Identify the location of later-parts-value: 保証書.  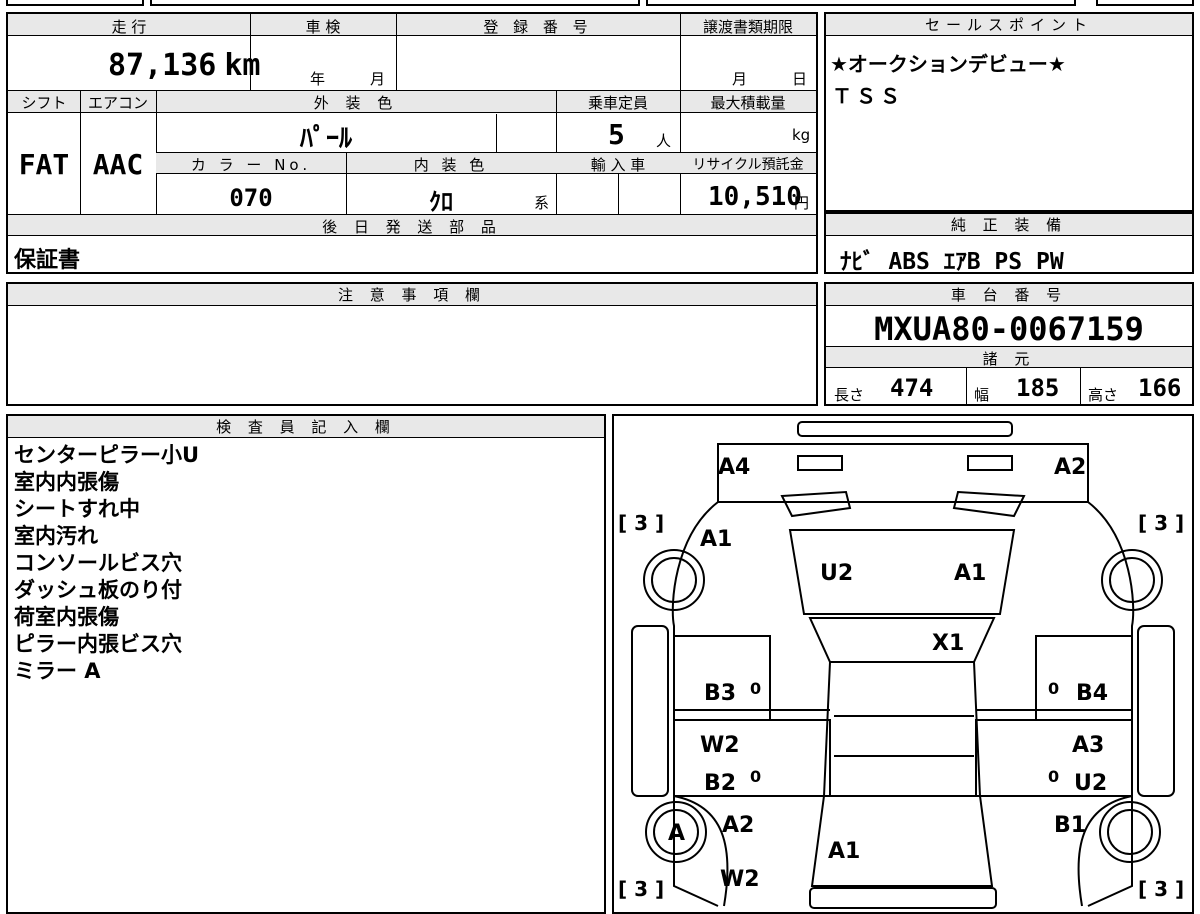
(47, 260).